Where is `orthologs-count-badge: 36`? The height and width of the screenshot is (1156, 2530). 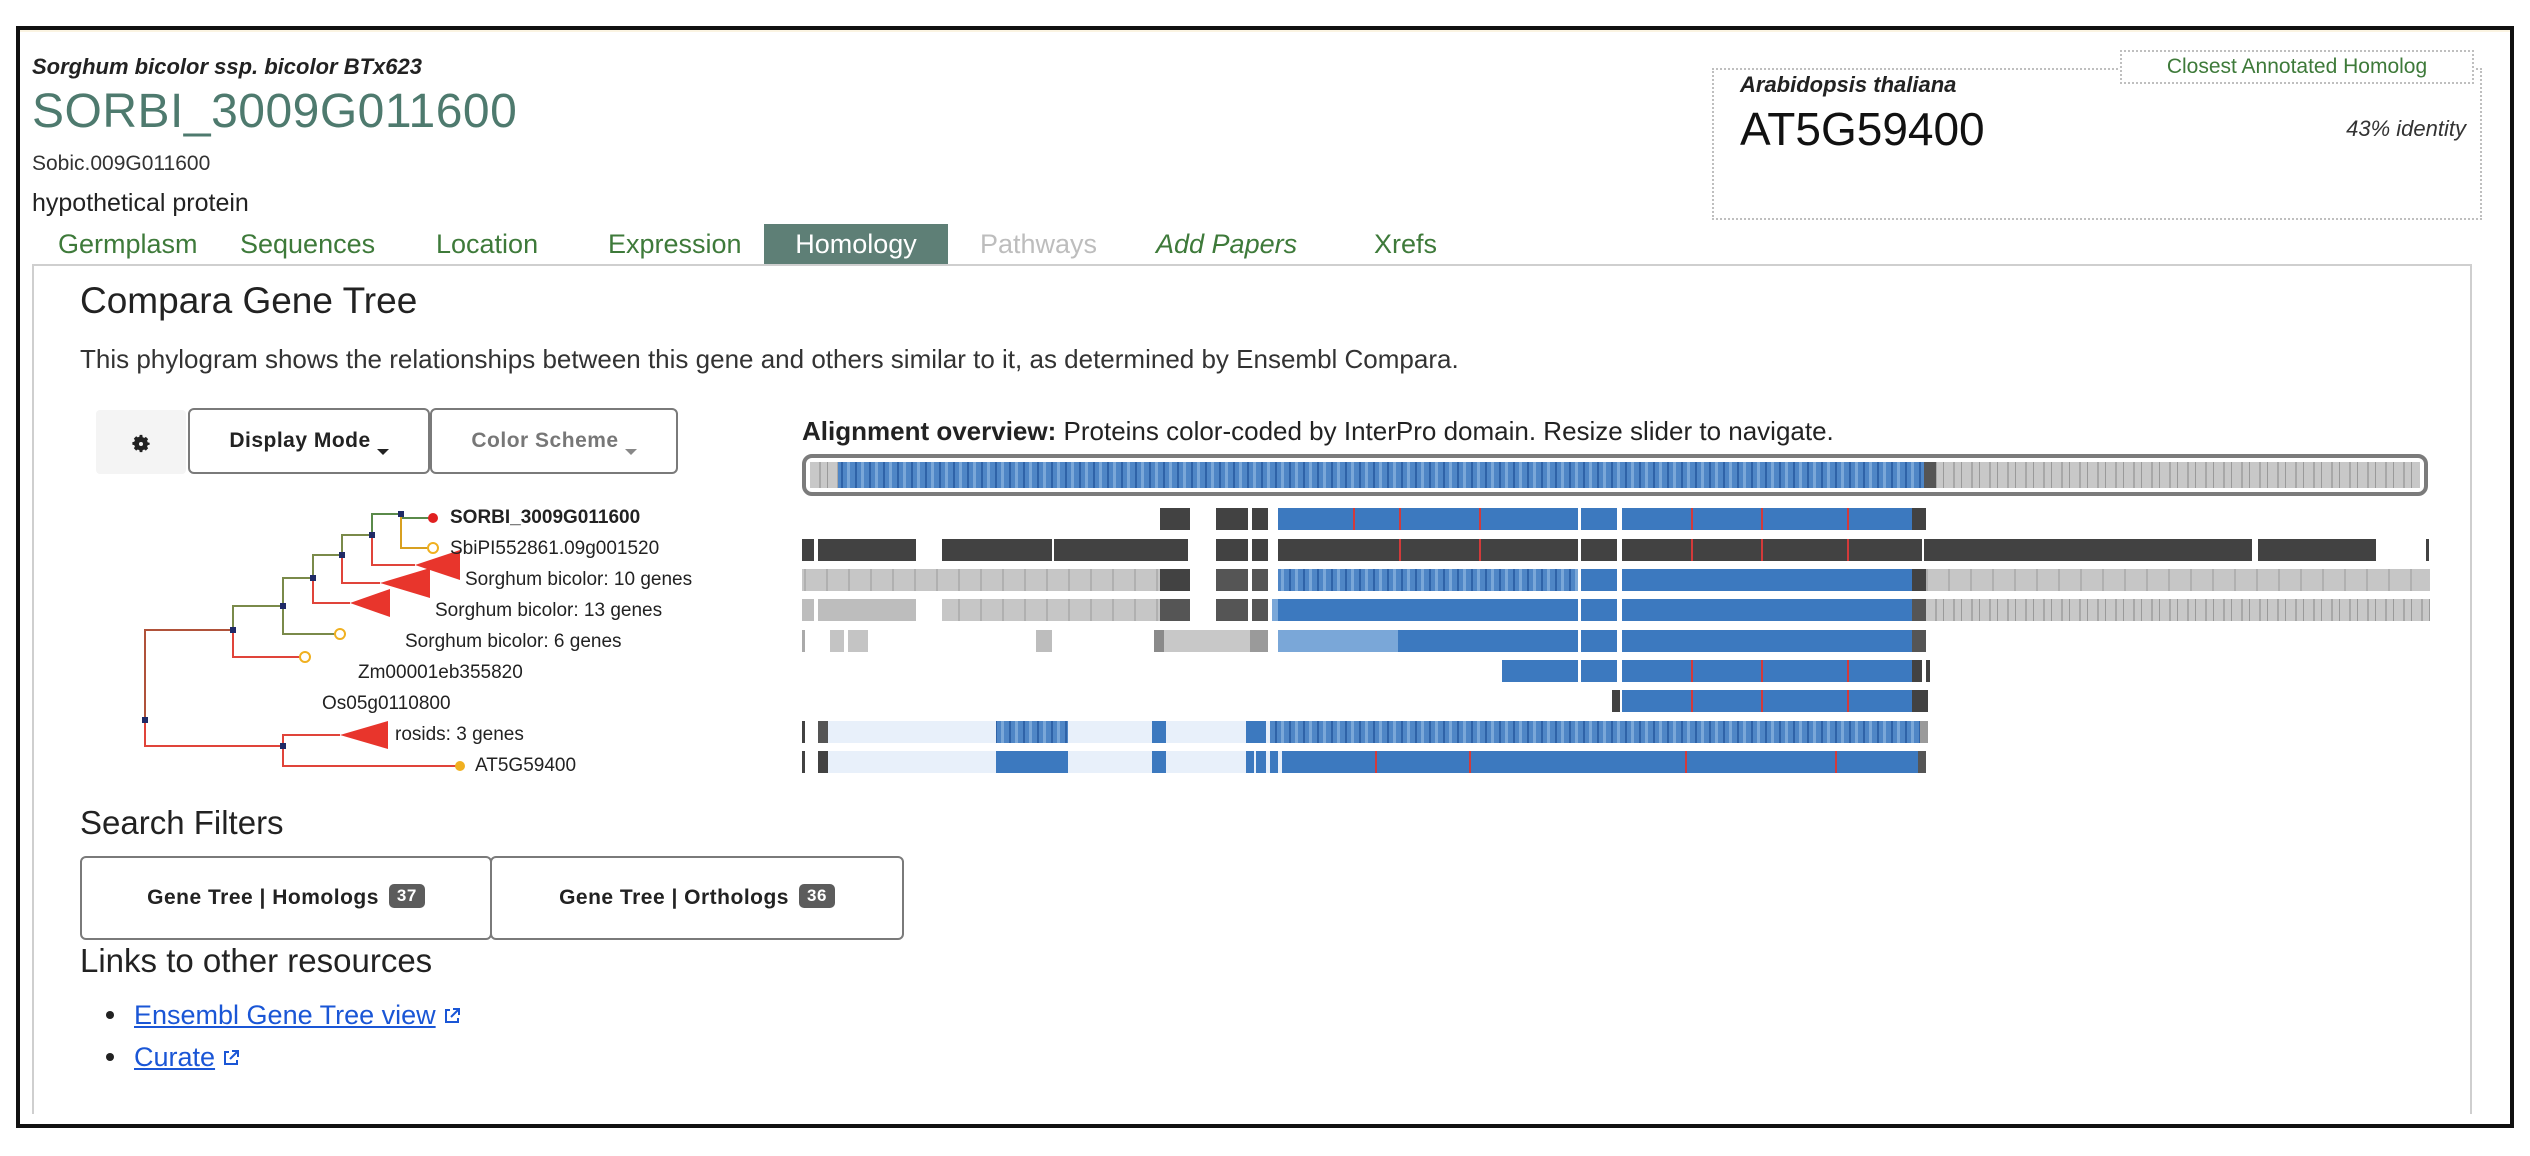 orthologs-count-badge: 36 is located at coordinates (817, 896).